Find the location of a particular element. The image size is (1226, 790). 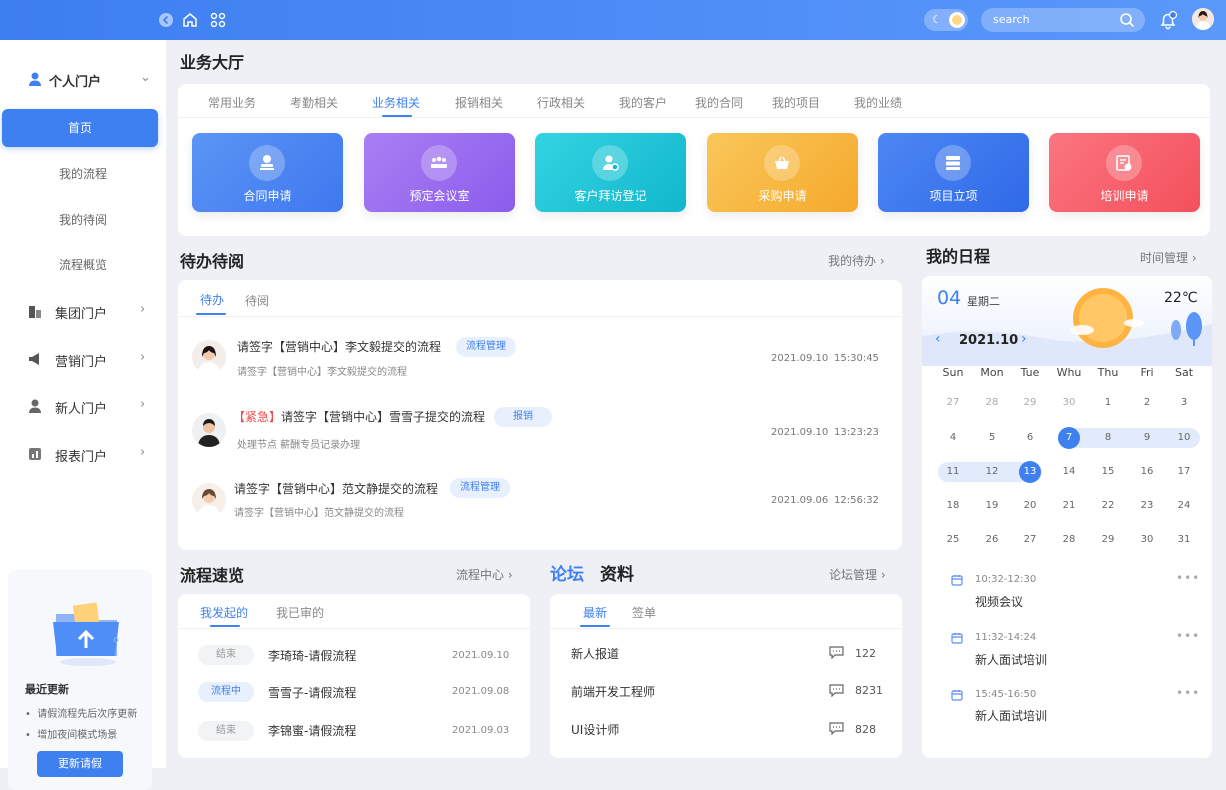

calendar-day: 12 is located at coordinates (992, 472).